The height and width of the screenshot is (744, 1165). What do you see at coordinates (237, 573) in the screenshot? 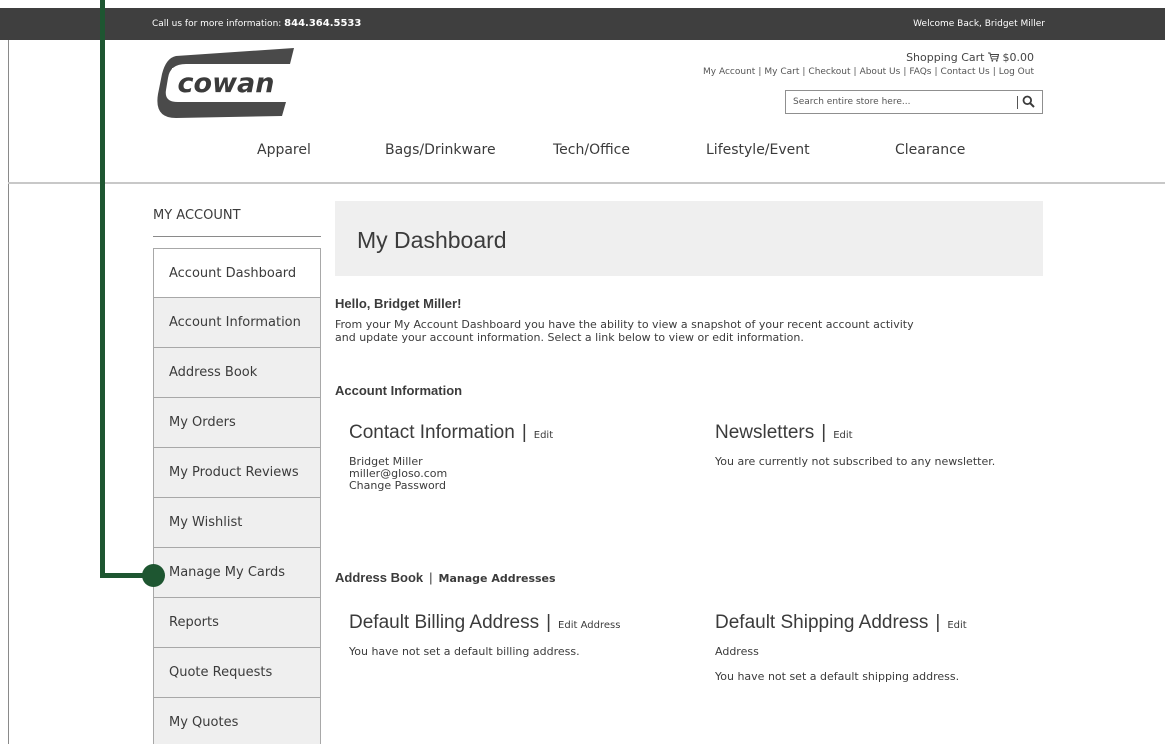
I see `sidebar-item-manage-my-cards: Manage My Cards` at bounding box center [237, 573].